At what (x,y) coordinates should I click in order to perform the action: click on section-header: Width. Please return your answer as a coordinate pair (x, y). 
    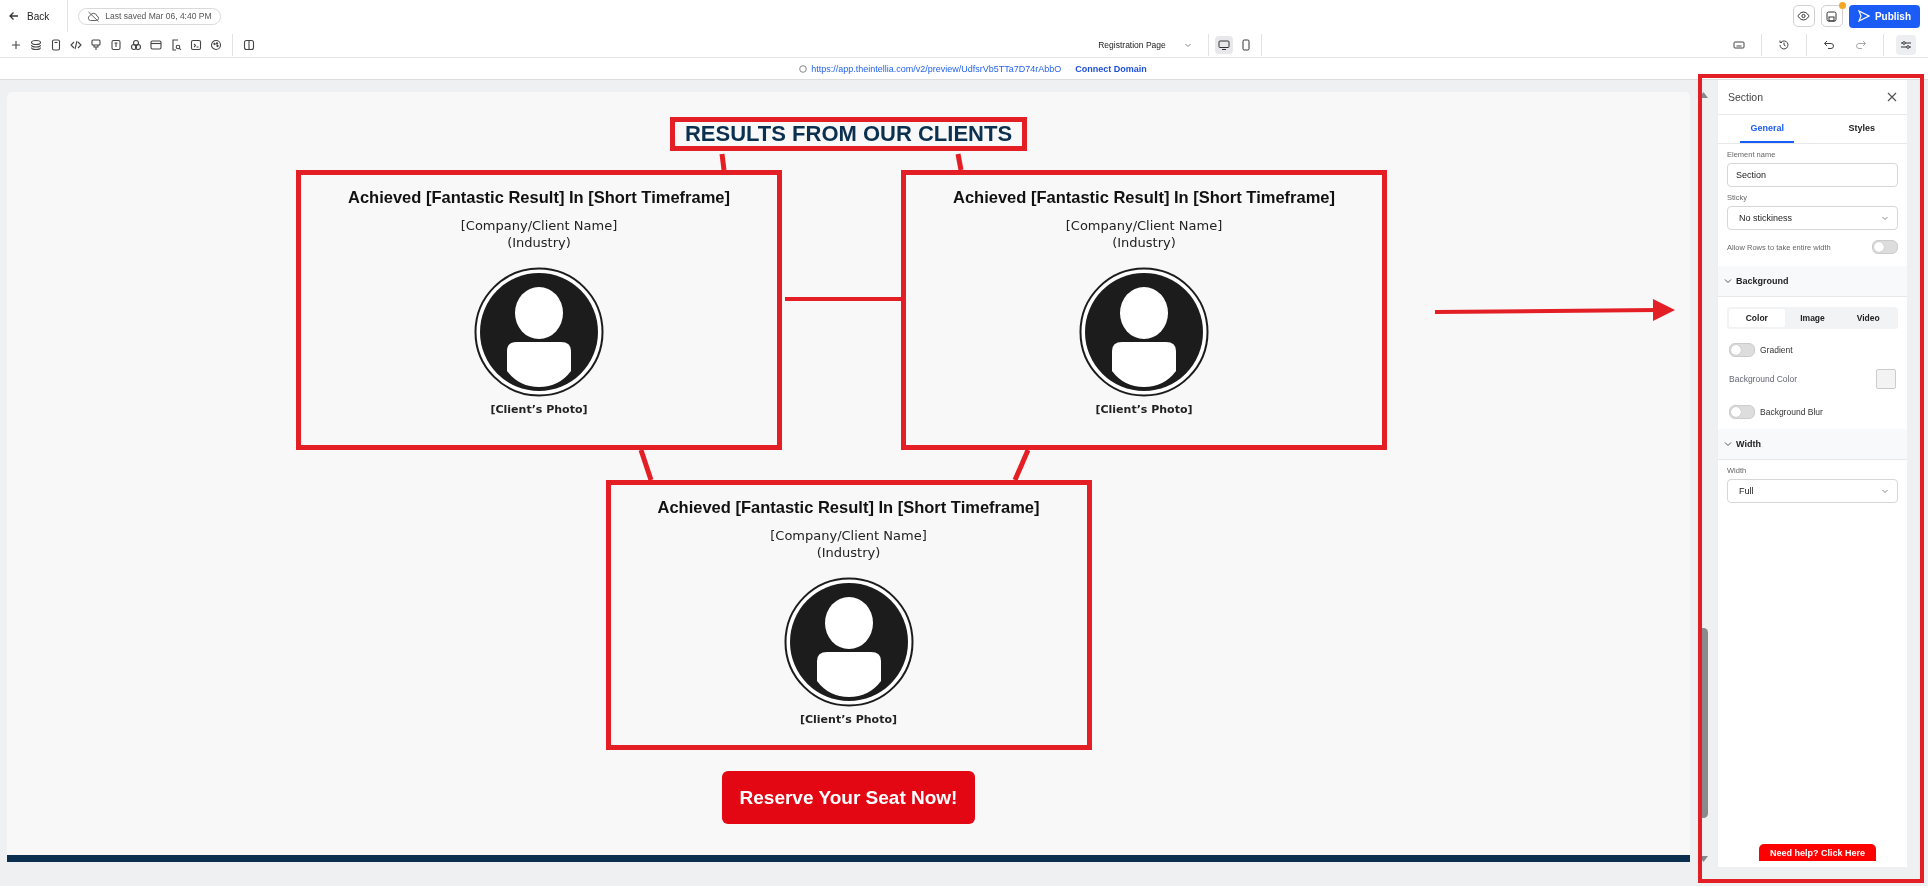
    Looking at the image, I should click on (1812, 444).